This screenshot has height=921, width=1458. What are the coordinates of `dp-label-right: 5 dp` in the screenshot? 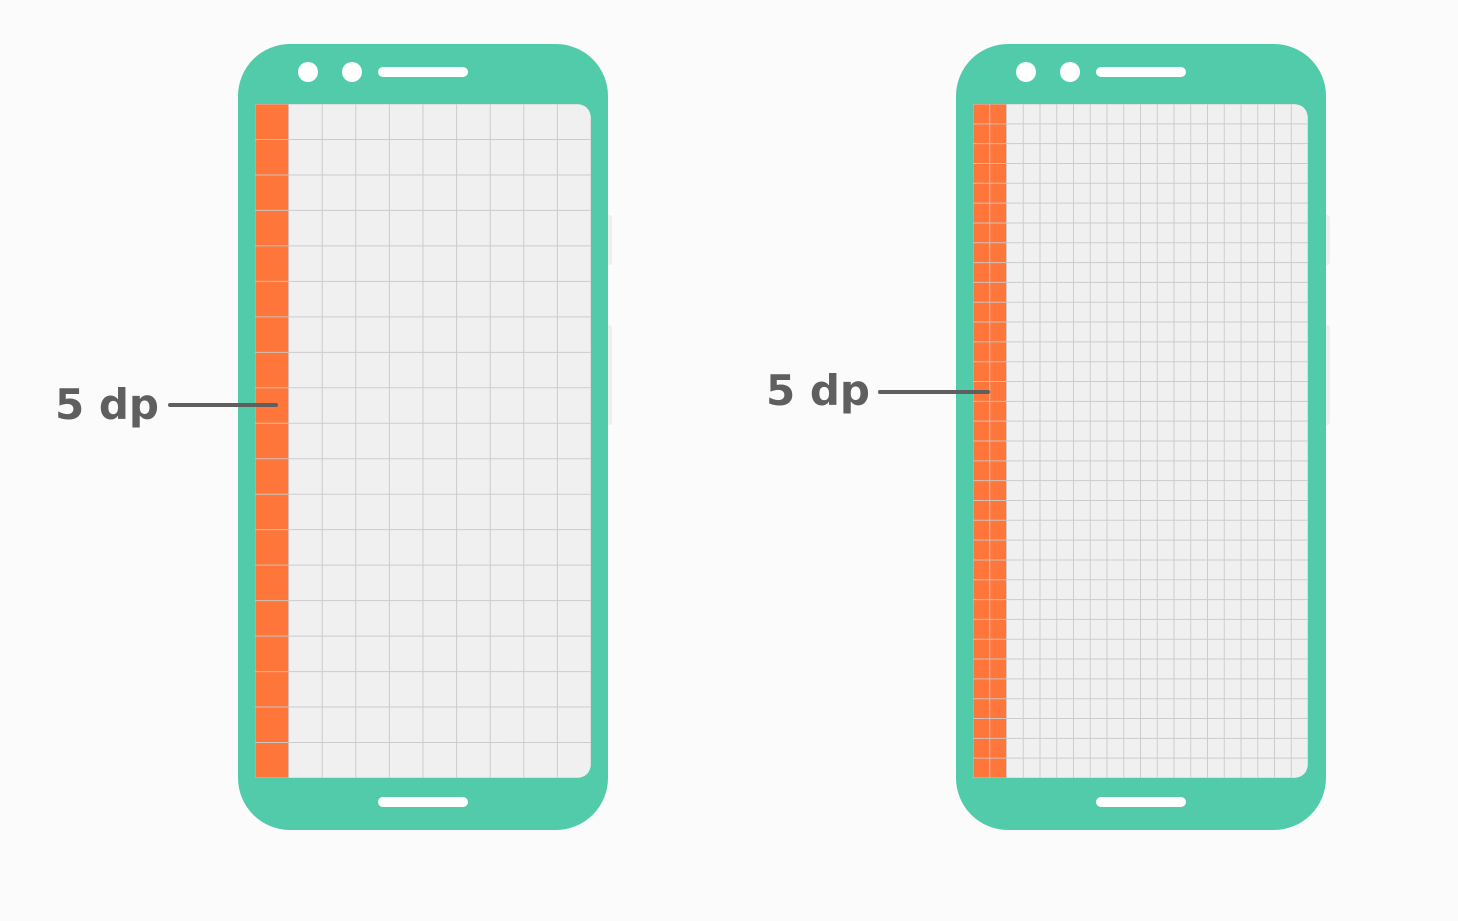 It's located at (818, 390).